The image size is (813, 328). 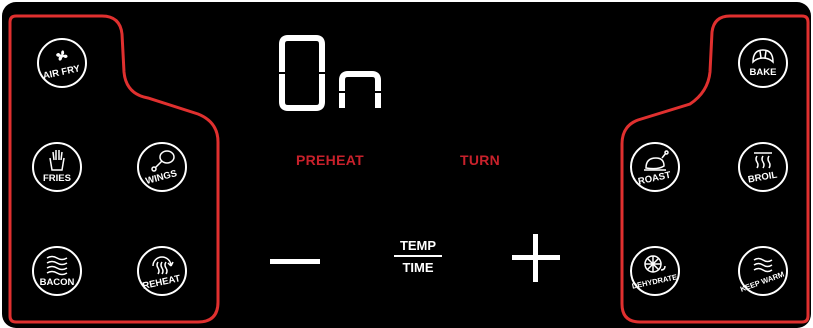 What do you see at coordinates (418, 245) in the screenshot?
I see `temp-label: TEMP` at bounding box center [418, 245].